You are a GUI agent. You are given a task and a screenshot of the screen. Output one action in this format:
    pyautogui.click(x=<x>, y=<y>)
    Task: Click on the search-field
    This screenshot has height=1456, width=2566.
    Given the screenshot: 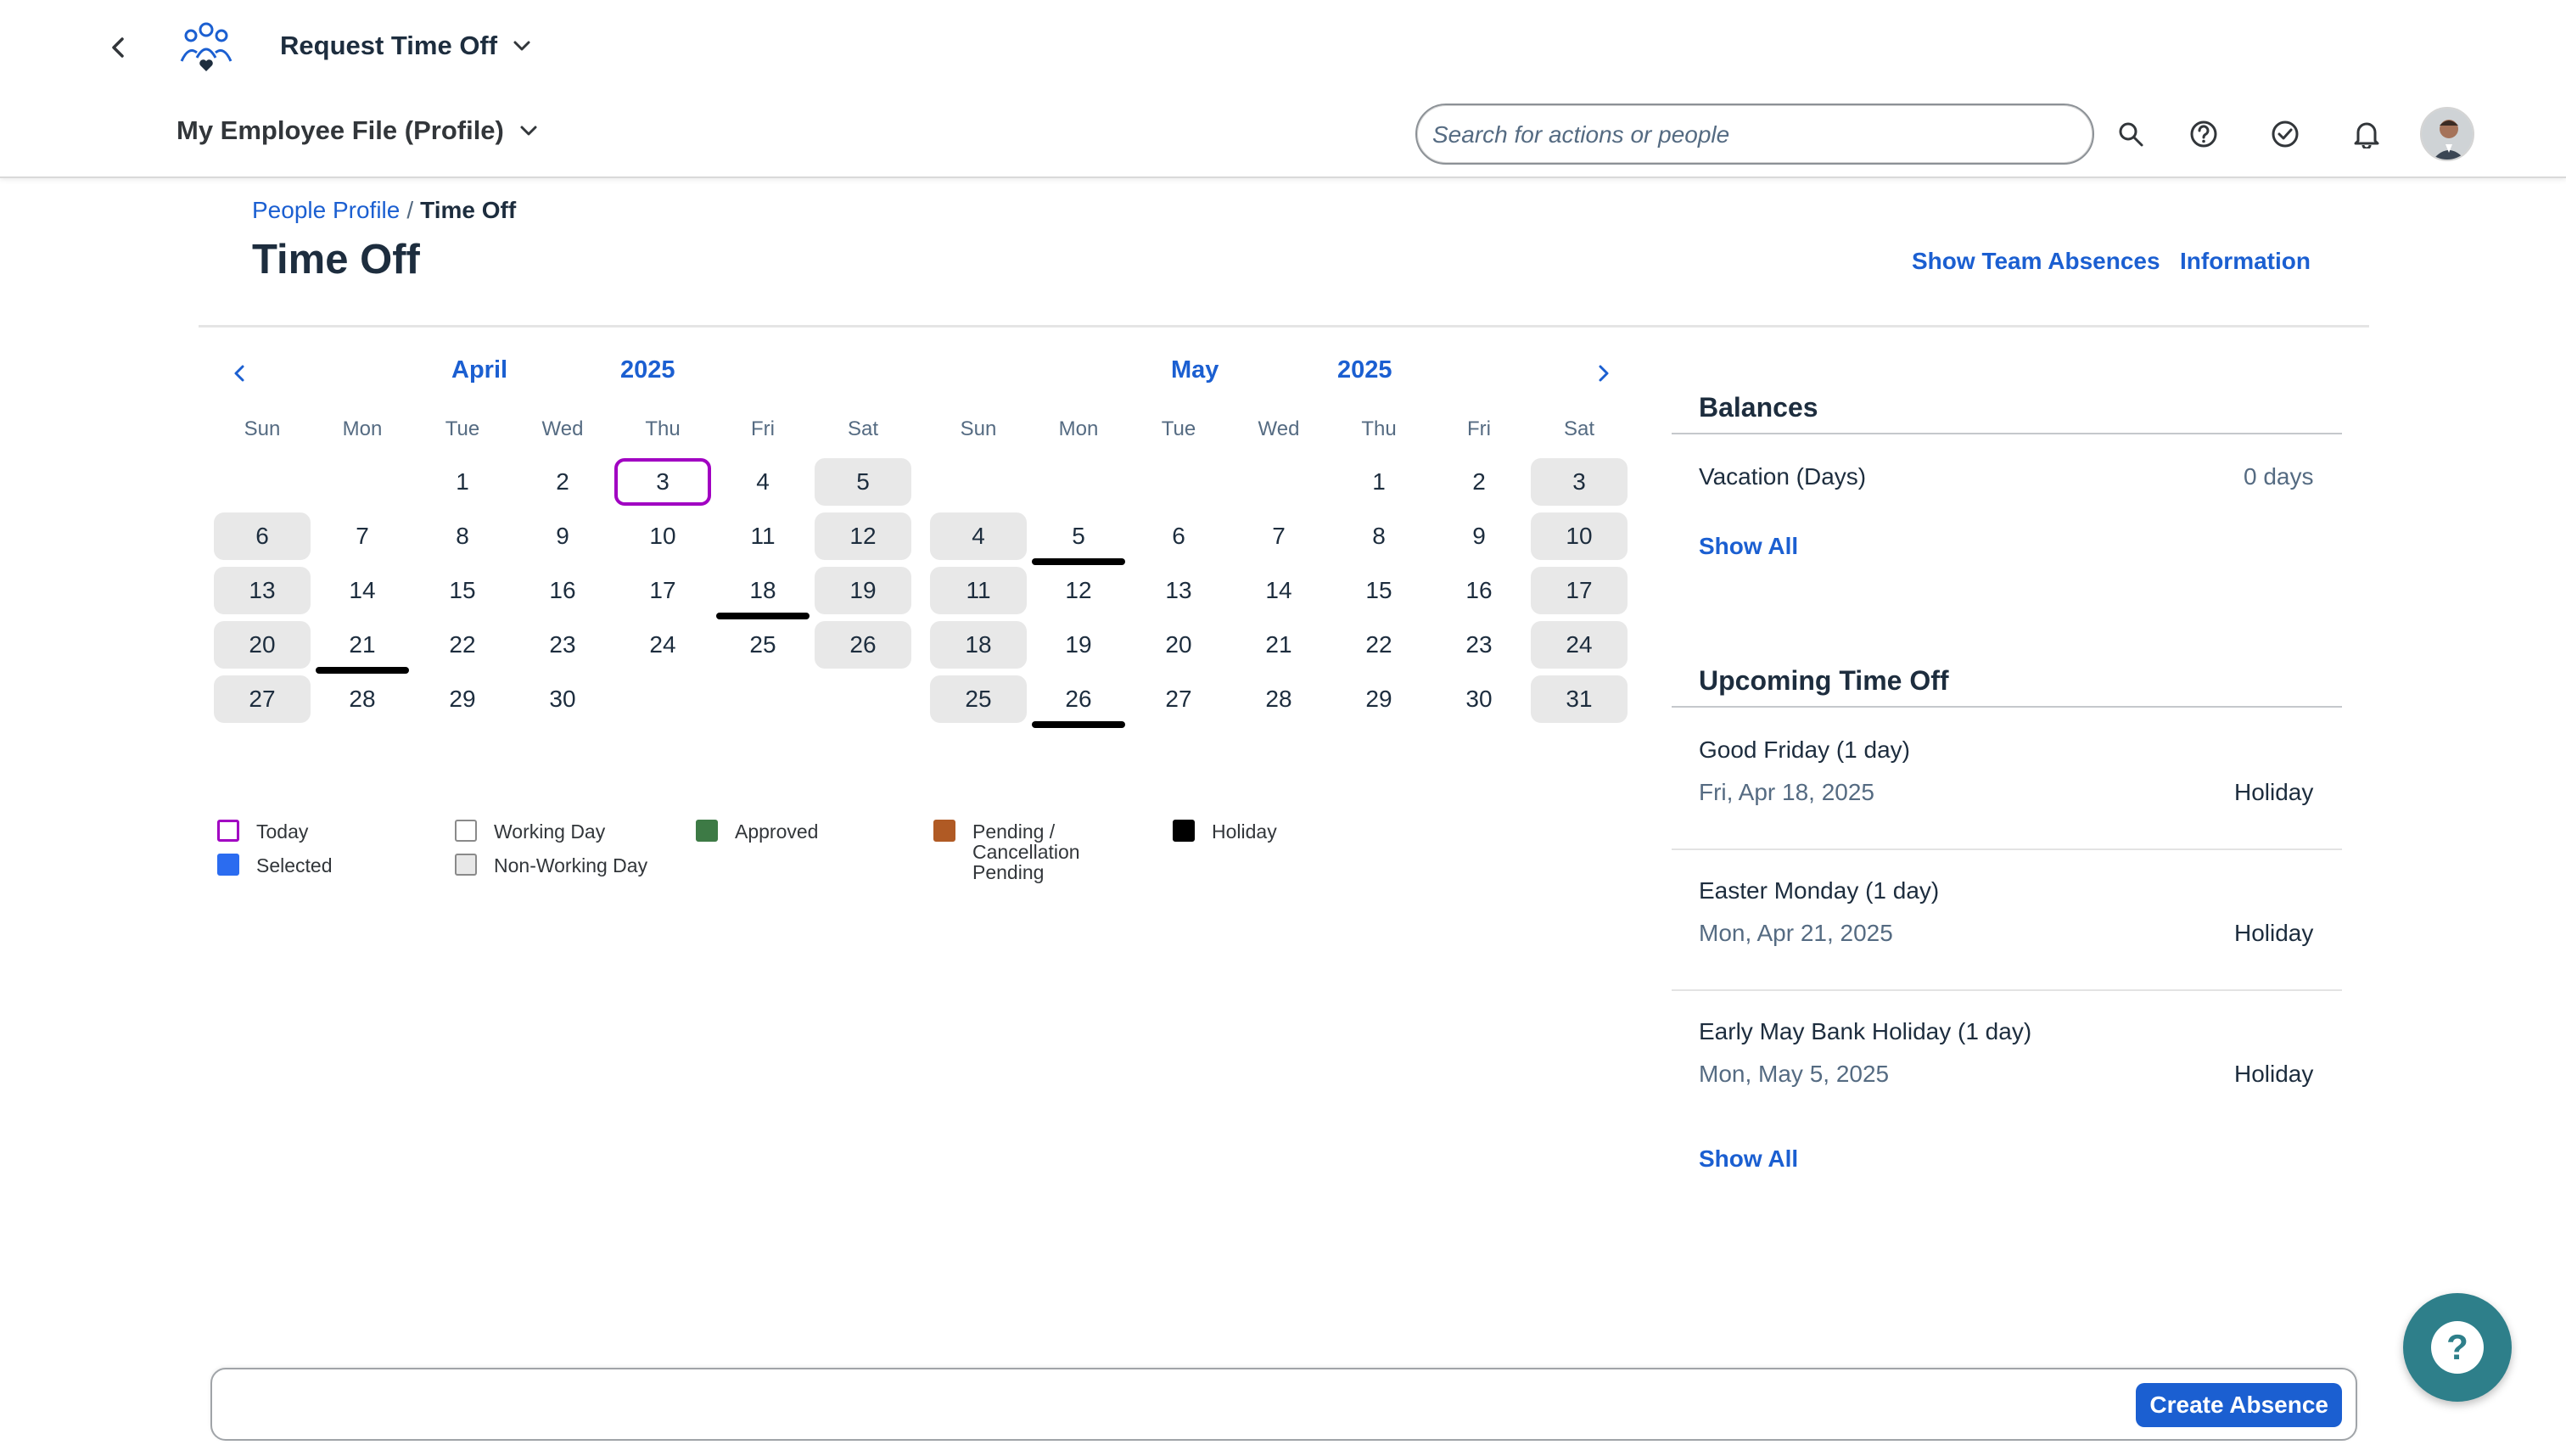 What is the action you would take?
    pyautogui.click(x=1754, y=134)
    